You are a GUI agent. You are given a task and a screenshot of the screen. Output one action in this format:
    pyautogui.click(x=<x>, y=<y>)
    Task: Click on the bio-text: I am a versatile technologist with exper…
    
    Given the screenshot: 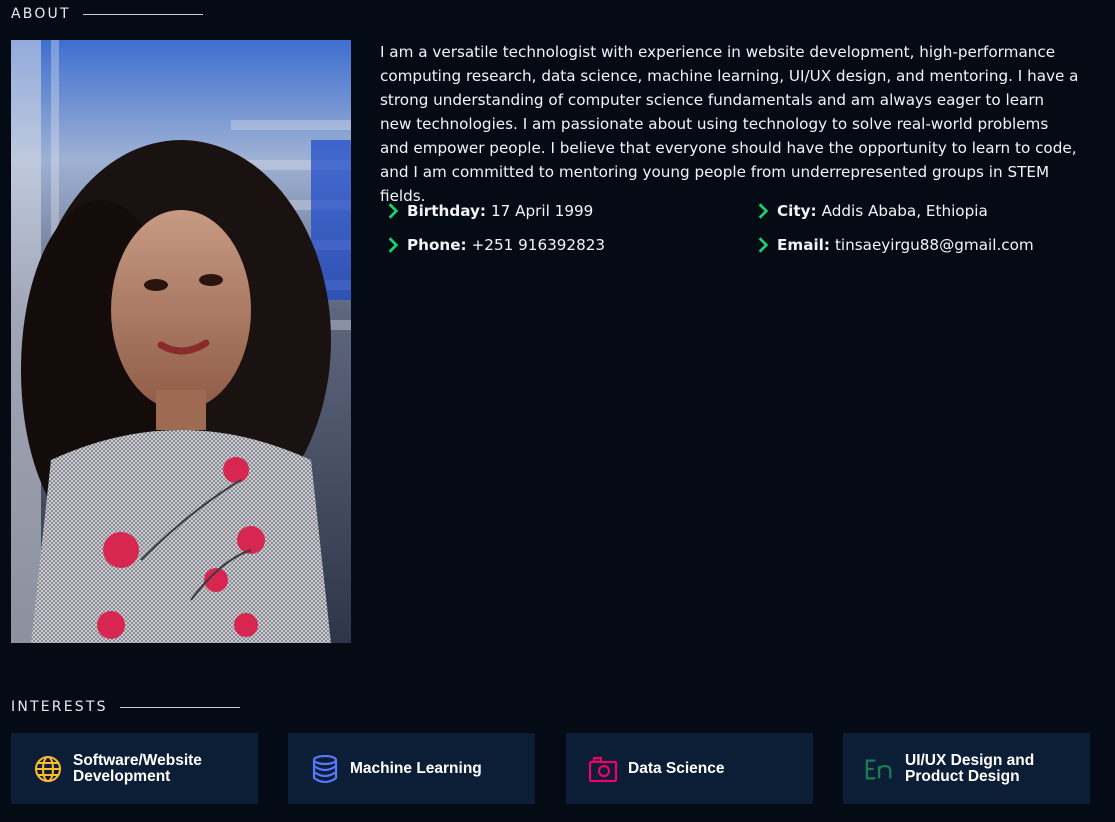 What is the action you would take?
    pyautogui.click(x=729, y=124)
    